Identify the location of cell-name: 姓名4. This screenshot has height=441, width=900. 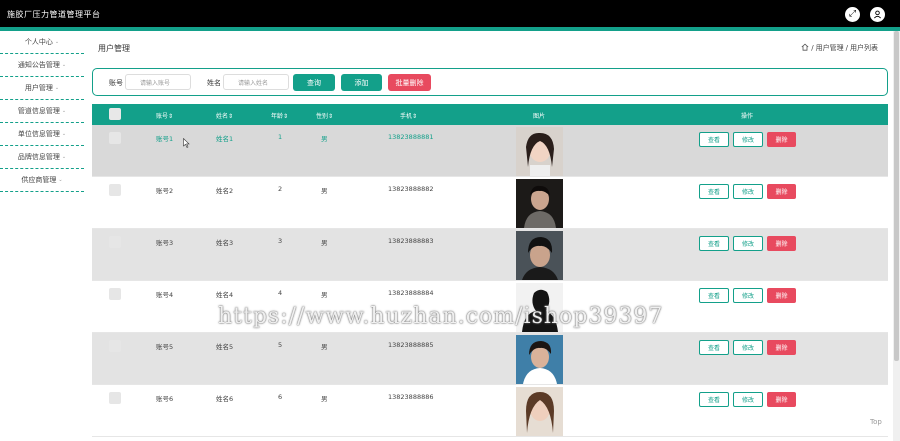
(225, 295).